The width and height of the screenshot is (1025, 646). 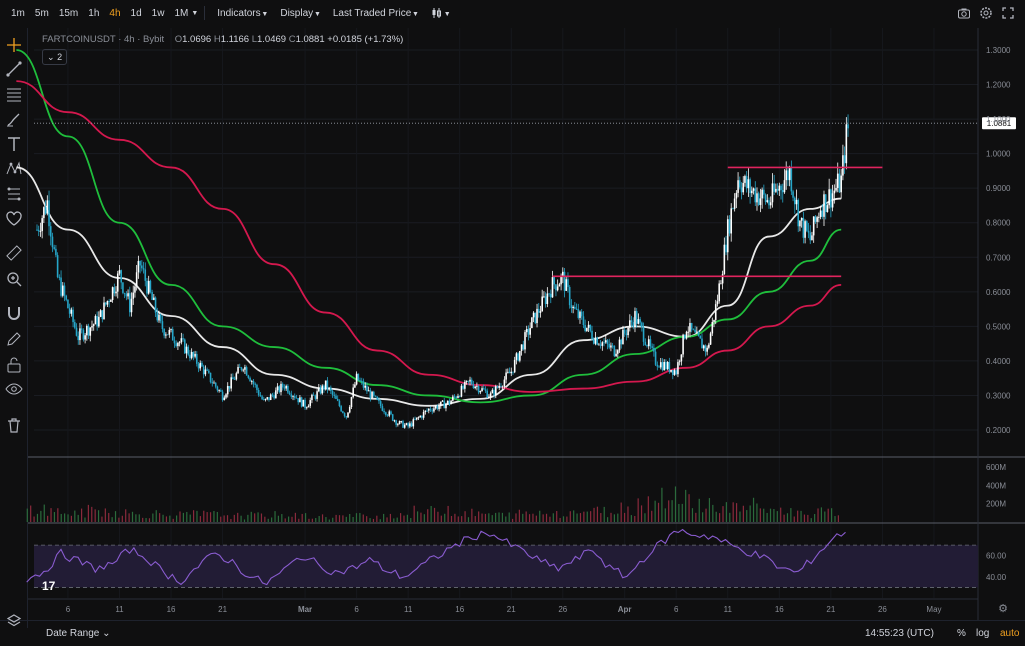 I want to click on date-range-button: Date Range ⌄, so click(x=78, y=633).